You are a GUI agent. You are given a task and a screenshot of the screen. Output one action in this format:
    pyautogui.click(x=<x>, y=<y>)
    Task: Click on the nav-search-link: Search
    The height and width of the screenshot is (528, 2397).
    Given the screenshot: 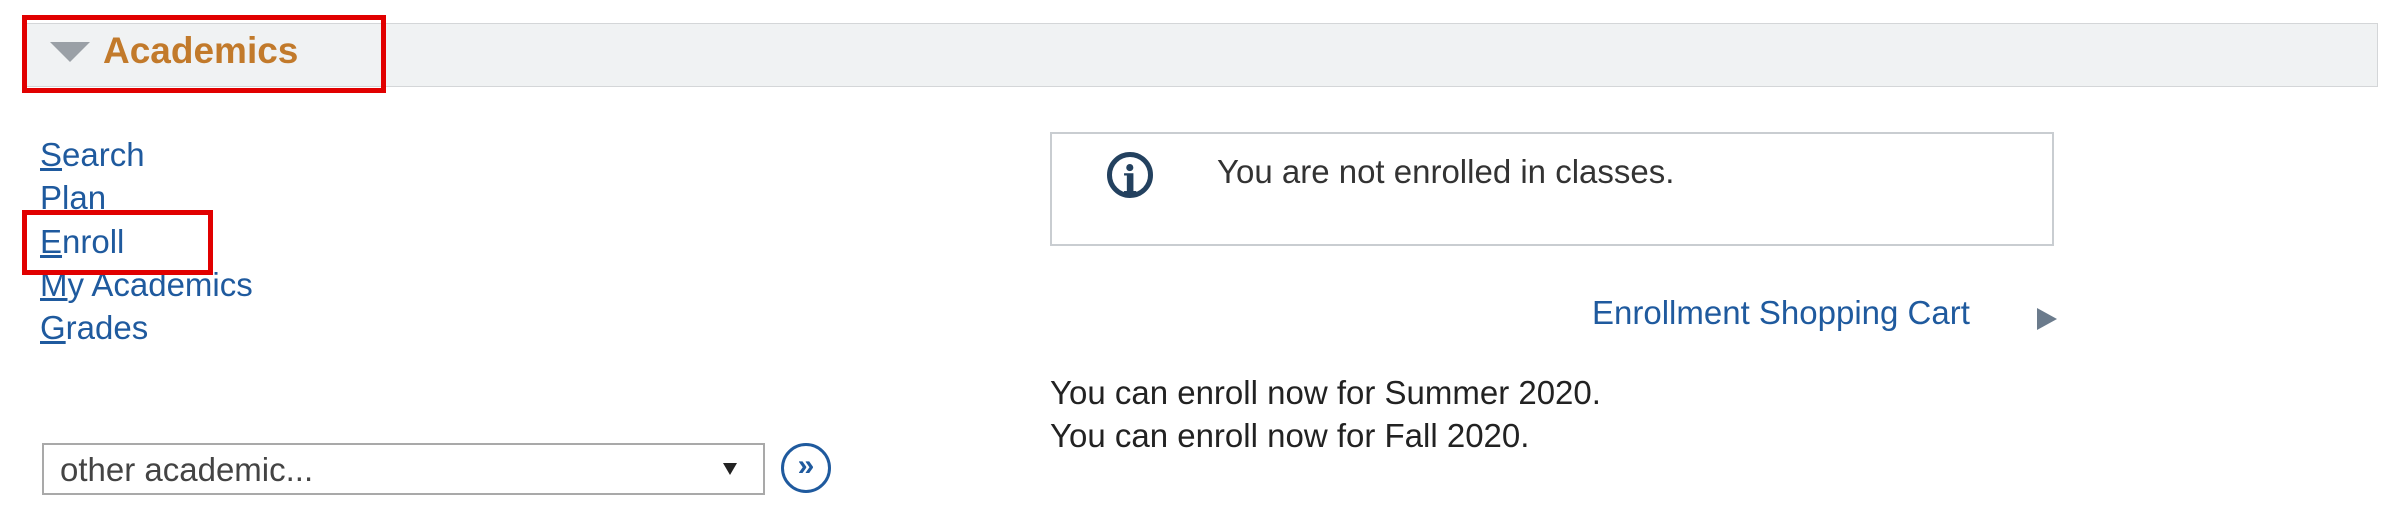 What is the action you would take?
    pyautogui.click(x=92, y=155)
    